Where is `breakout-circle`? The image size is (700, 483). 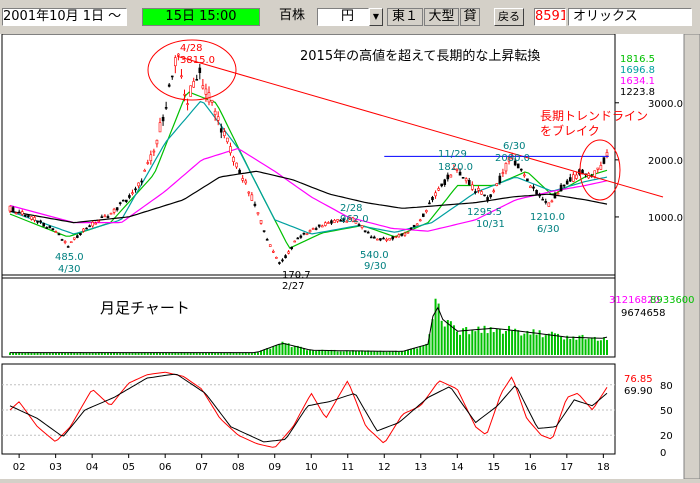
breakout-circle is located at coordinates (600, 170).